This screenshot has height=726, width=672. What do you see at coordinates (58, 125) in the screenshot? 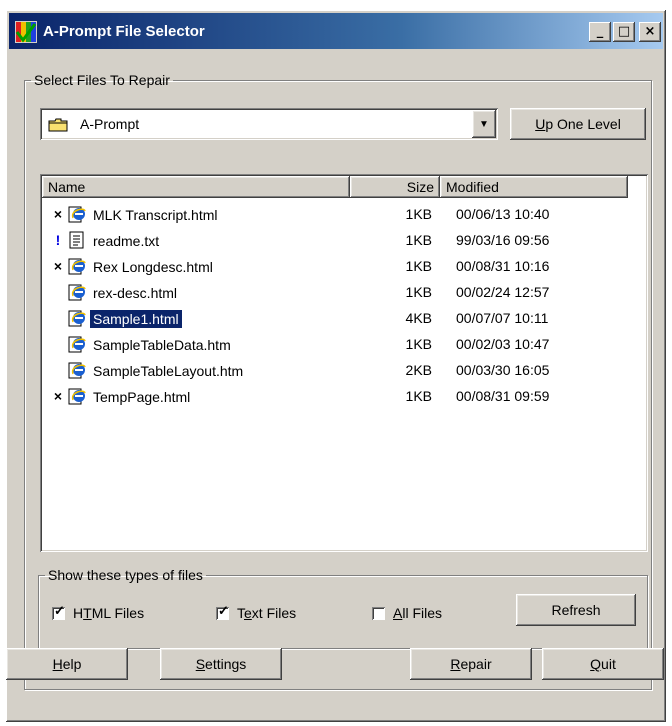
I see `folder-icon` at bounding box center [58, 125].